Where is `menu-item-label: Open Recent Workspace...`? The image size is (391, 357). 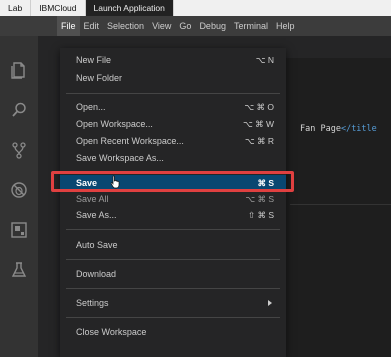 menu-item-label: Open Recent Workspace... is located at coordinates (130, 141).